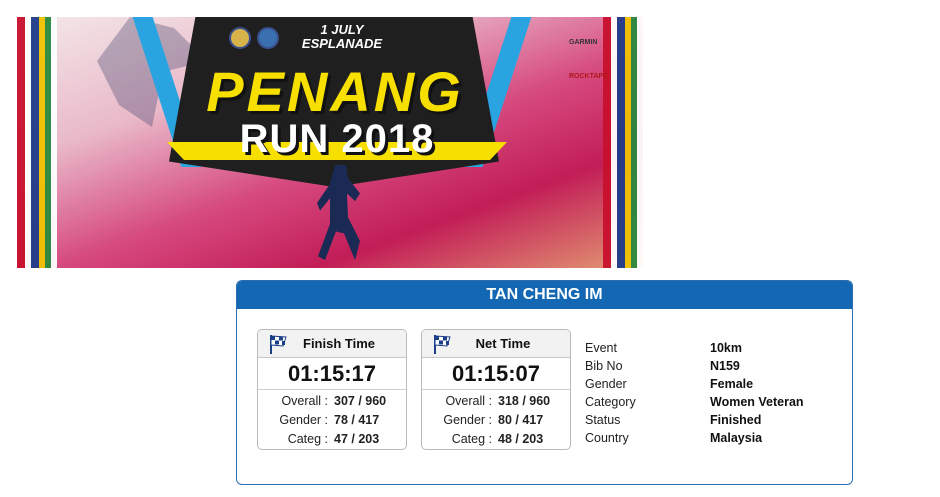  Describe the element at coordinates (603, 420) in the screenshot. I see `info-label: Status` at that location.